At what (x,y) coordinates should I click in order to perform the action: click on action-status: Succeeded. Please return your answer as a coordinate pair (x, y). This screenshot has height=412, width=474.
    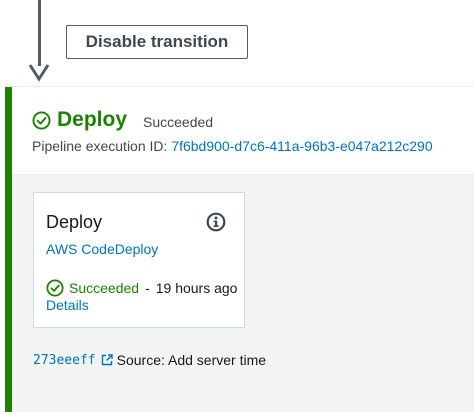
    Looking at the image, I should click on (104, 288).